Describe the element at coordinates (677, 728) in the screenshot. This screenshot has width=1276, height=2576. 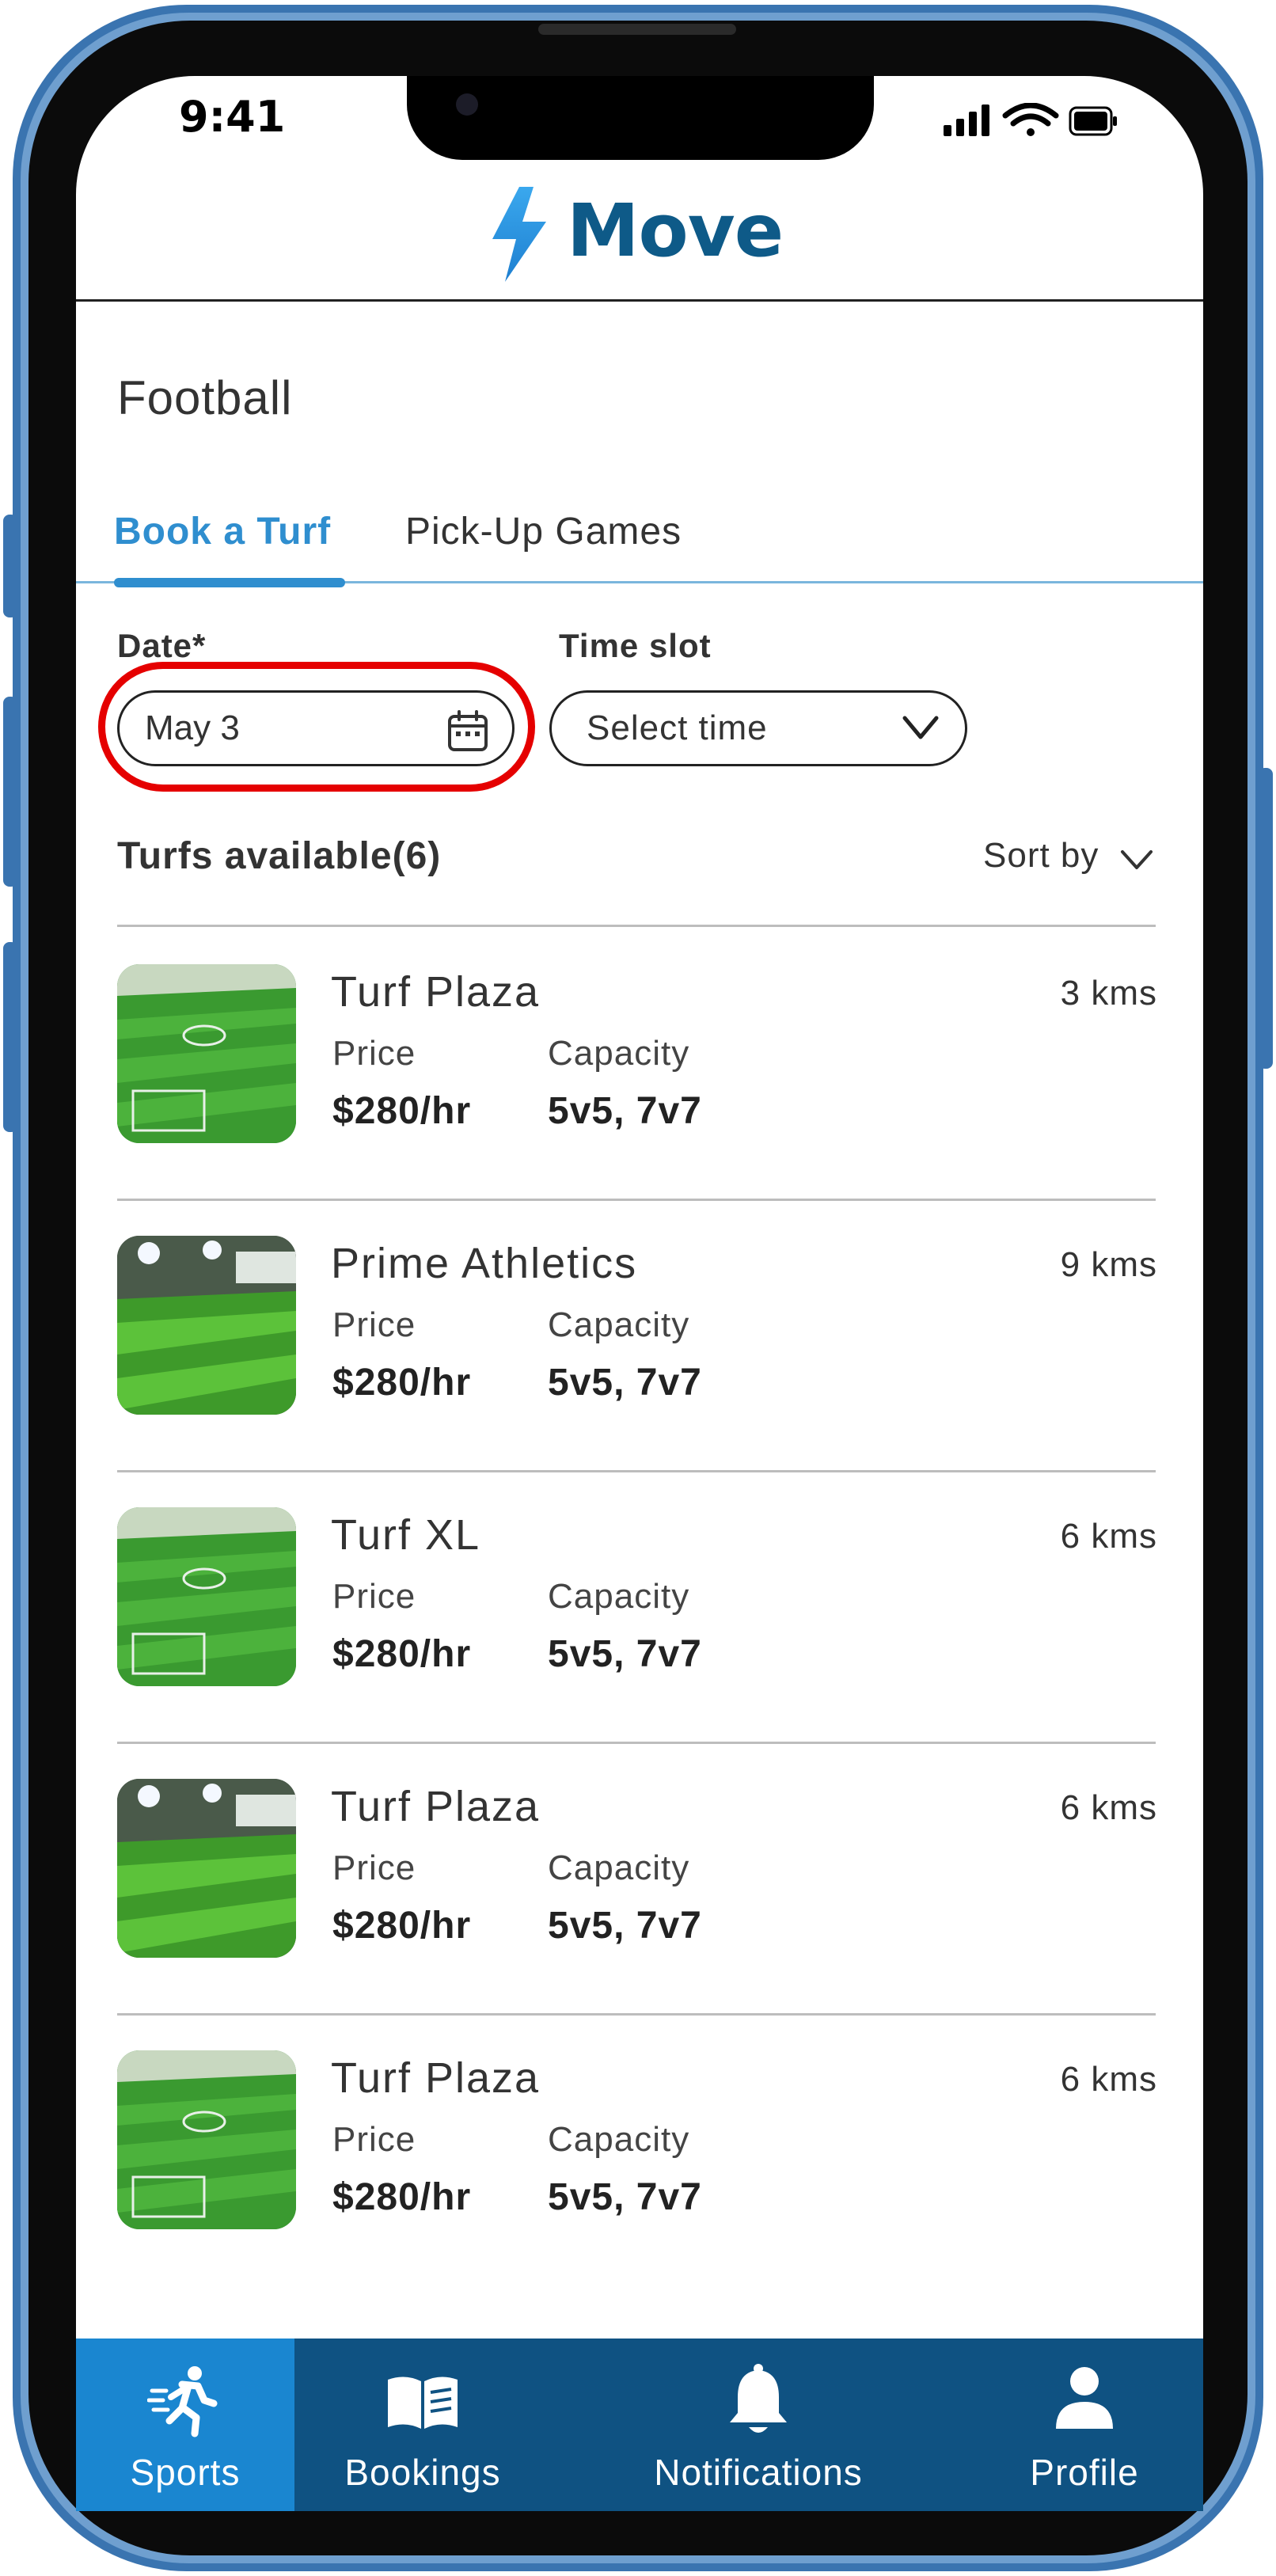
I see `time-slot-value: Select time` at that location.